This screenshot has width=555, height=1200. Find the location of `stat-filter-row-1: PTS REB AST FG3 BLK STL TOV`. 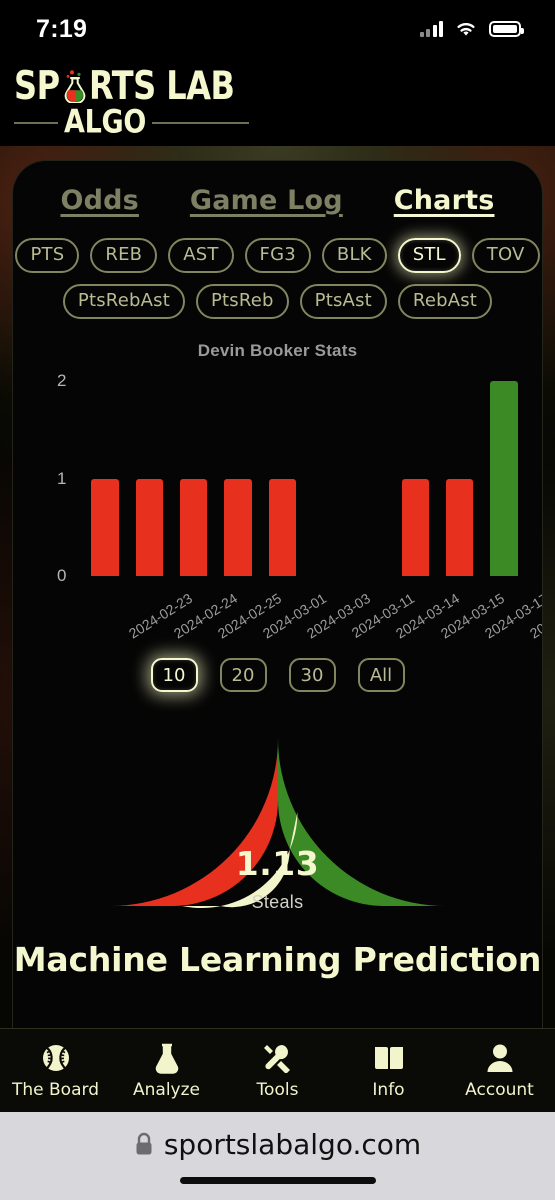

stat-filter-row-1: PTS REB AST FG3 BLK STL TOV is located at coordinates (277, 255).